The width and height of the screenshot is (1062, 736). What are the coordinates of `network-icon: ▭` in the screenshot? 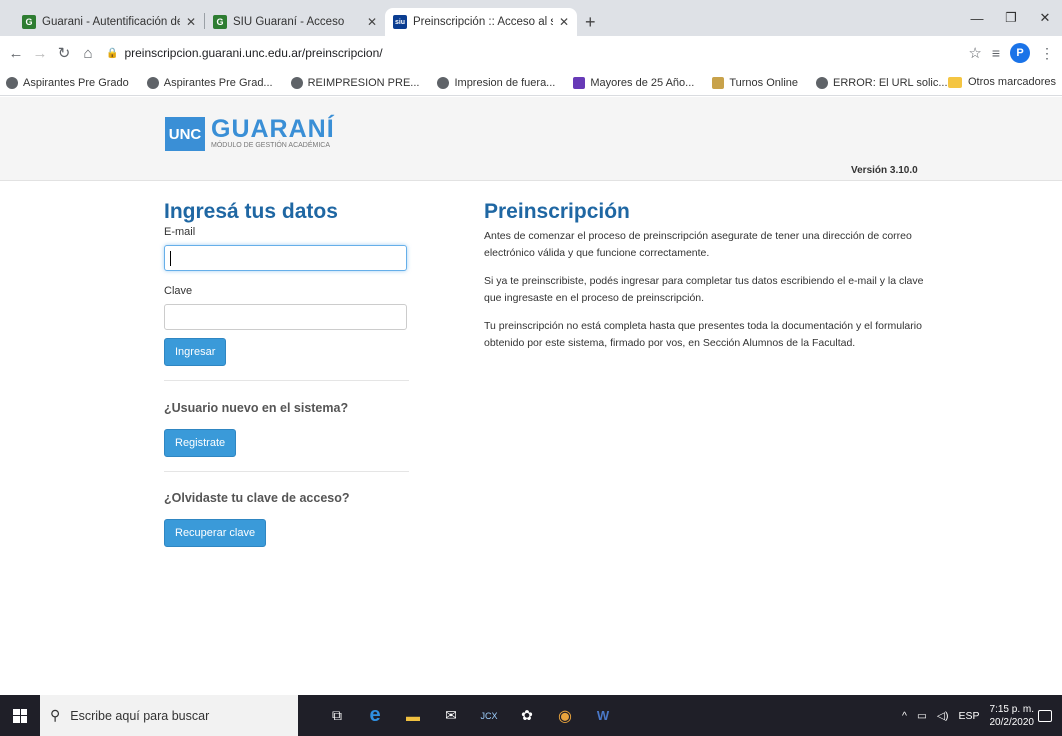 It's located at (922, 716).